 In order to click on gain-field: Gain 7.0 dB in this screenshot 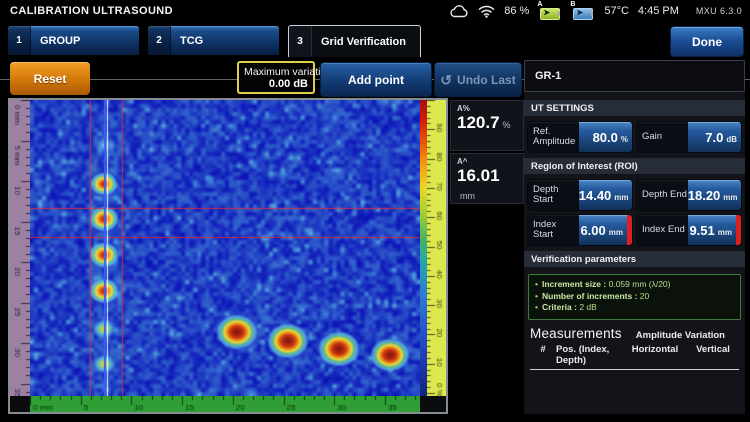, I will do `click(689, 137)`.